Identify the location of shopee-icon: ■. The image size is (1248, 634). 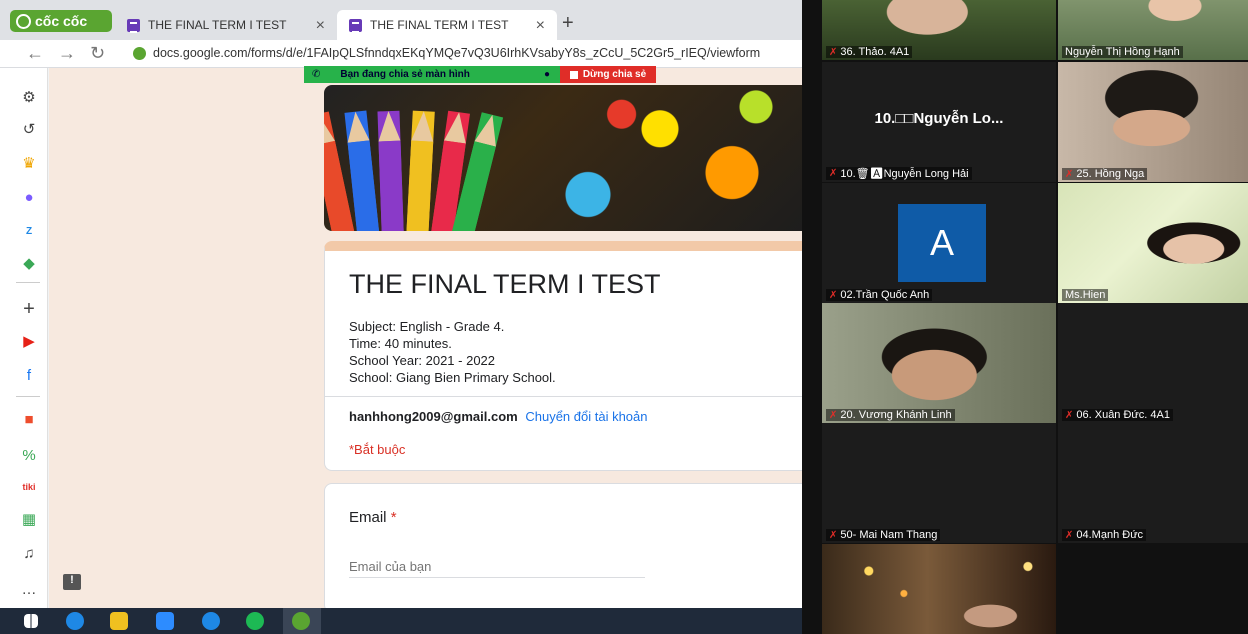
(29, 419).